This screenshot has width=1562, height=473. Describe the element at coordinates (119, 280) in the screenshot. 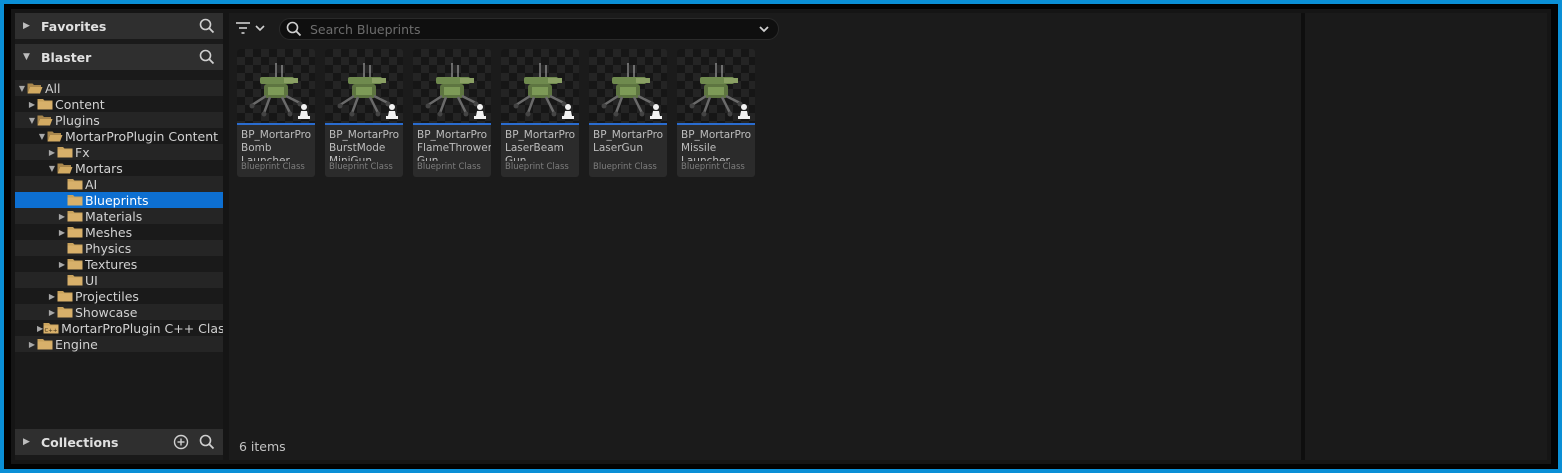

I see `tree-item: UI` at that location.